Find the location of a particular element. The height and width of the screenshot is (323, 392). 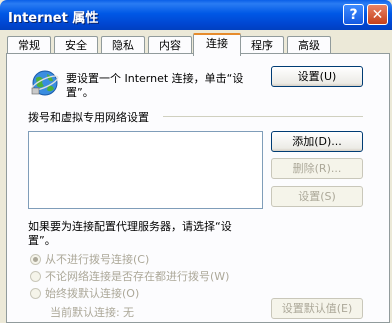

option-dial-when-no-network: 不论网络连接是否存在都进行拨号(W) is located at coordinates (129, 276).